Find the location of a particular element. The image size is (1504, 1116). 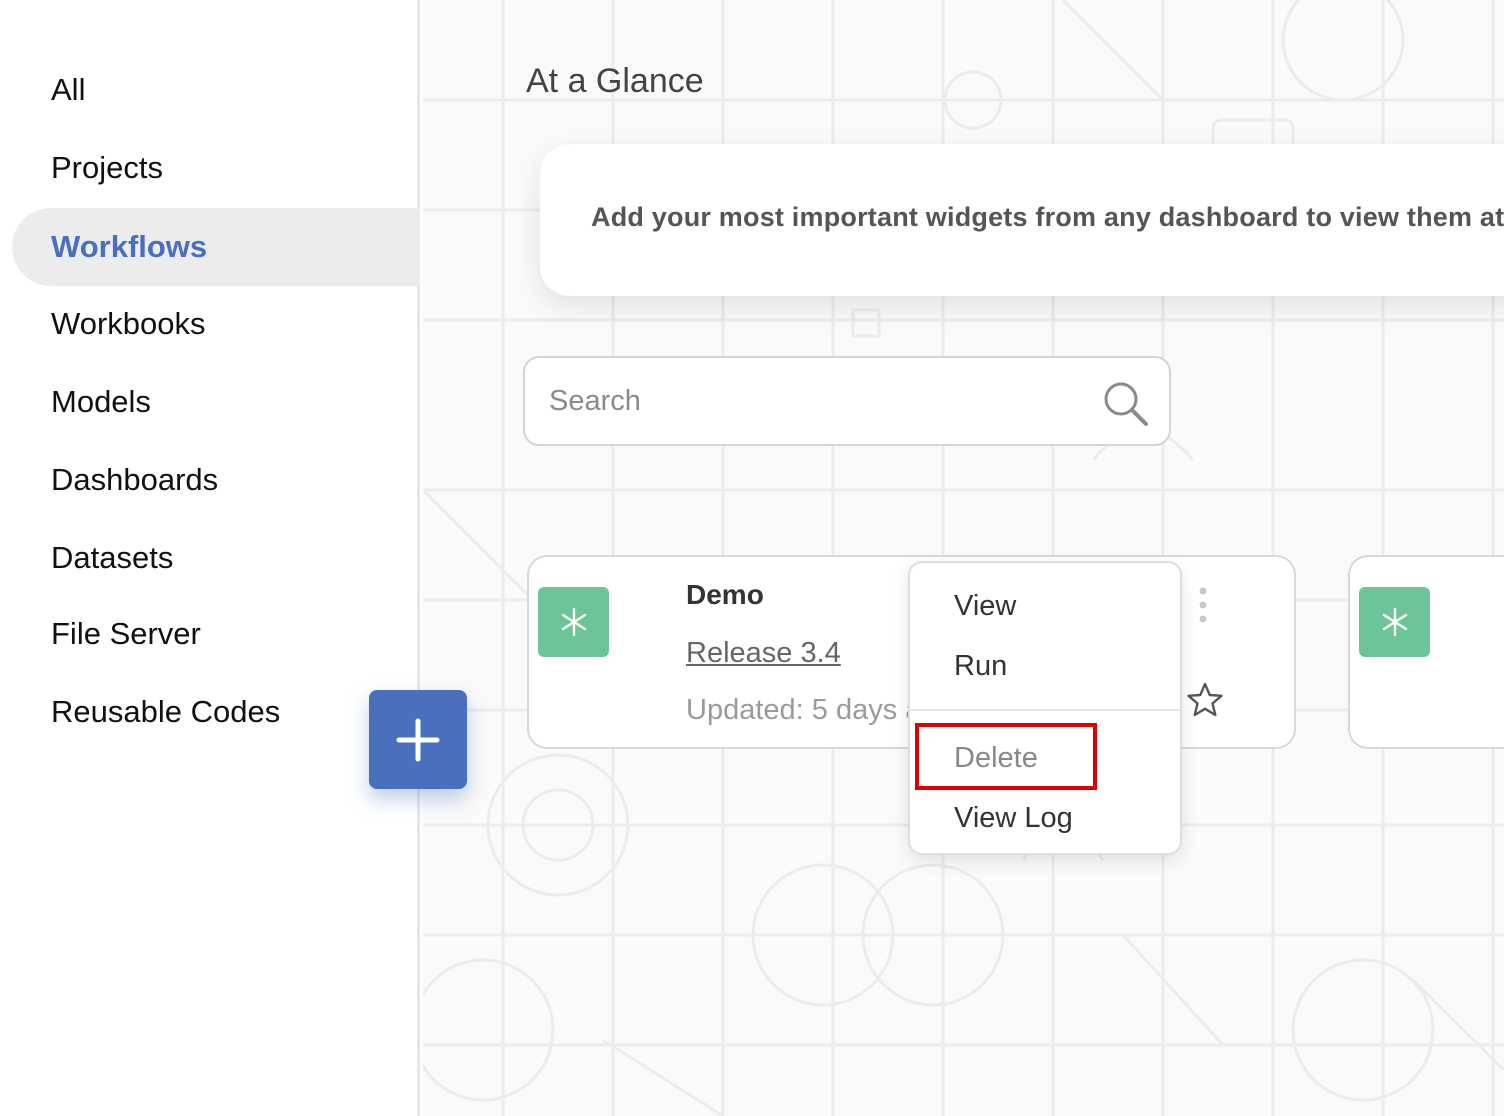

search-input is located at coordinates (819, 401).